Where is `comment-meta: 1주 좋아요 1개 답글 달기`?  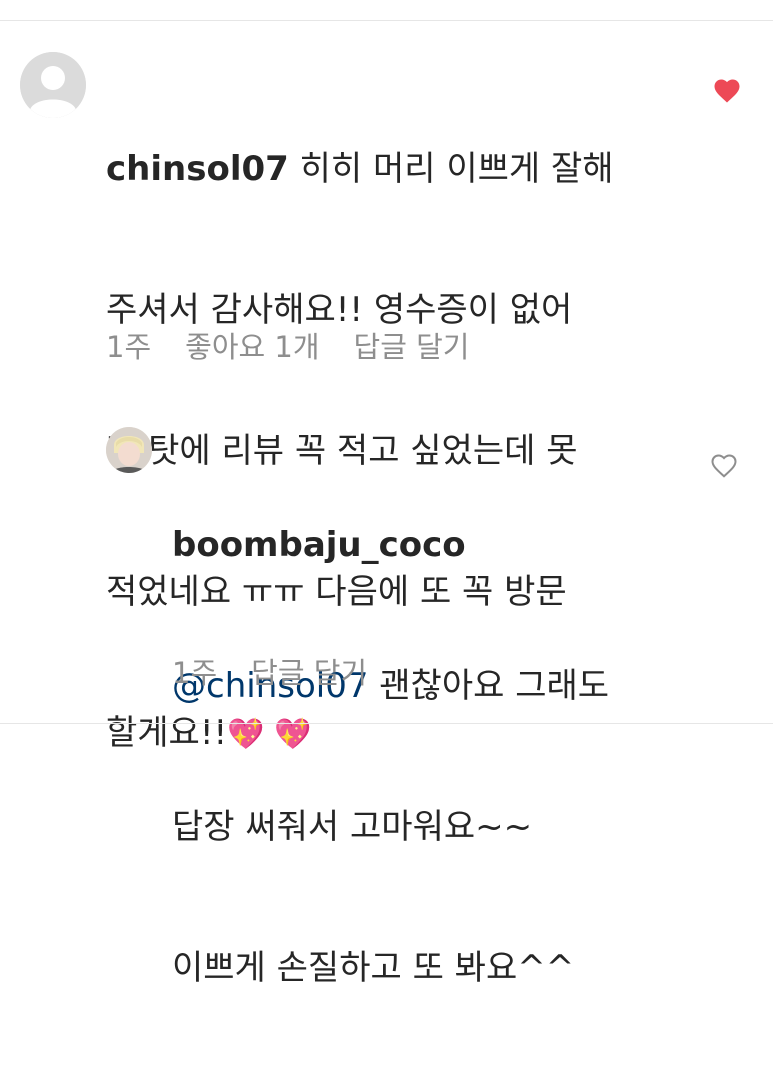 comment-meta: 1주 좋아요 1개 답글 달기 is located at coordinates (287, 345).